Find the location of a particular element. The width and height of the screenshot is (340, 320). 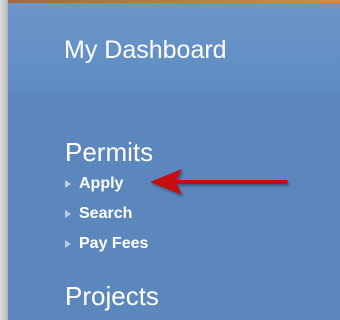

nav-item-search: Search is located at coordinates (98, 214).